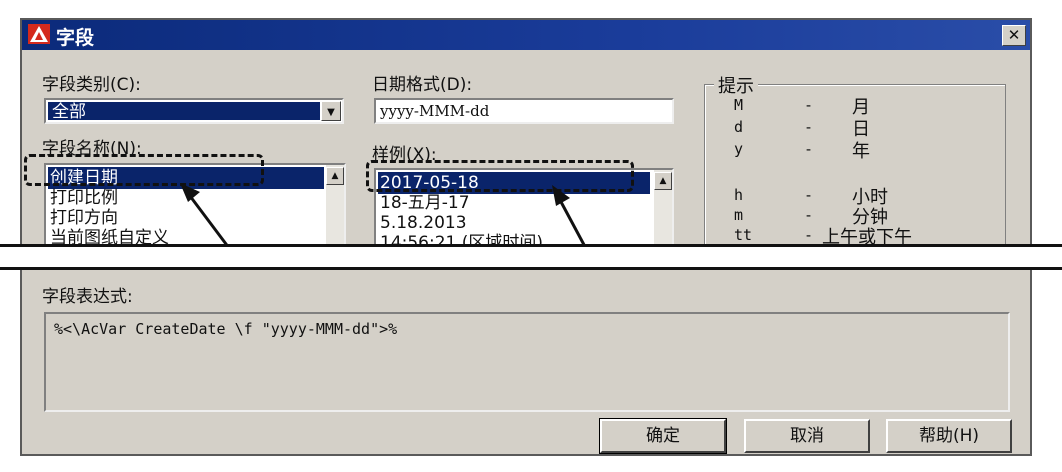  What do you see at coordinates (386, 220) in the screenshot?
I see `annotation-arrows` at bounding box center [386, 220].